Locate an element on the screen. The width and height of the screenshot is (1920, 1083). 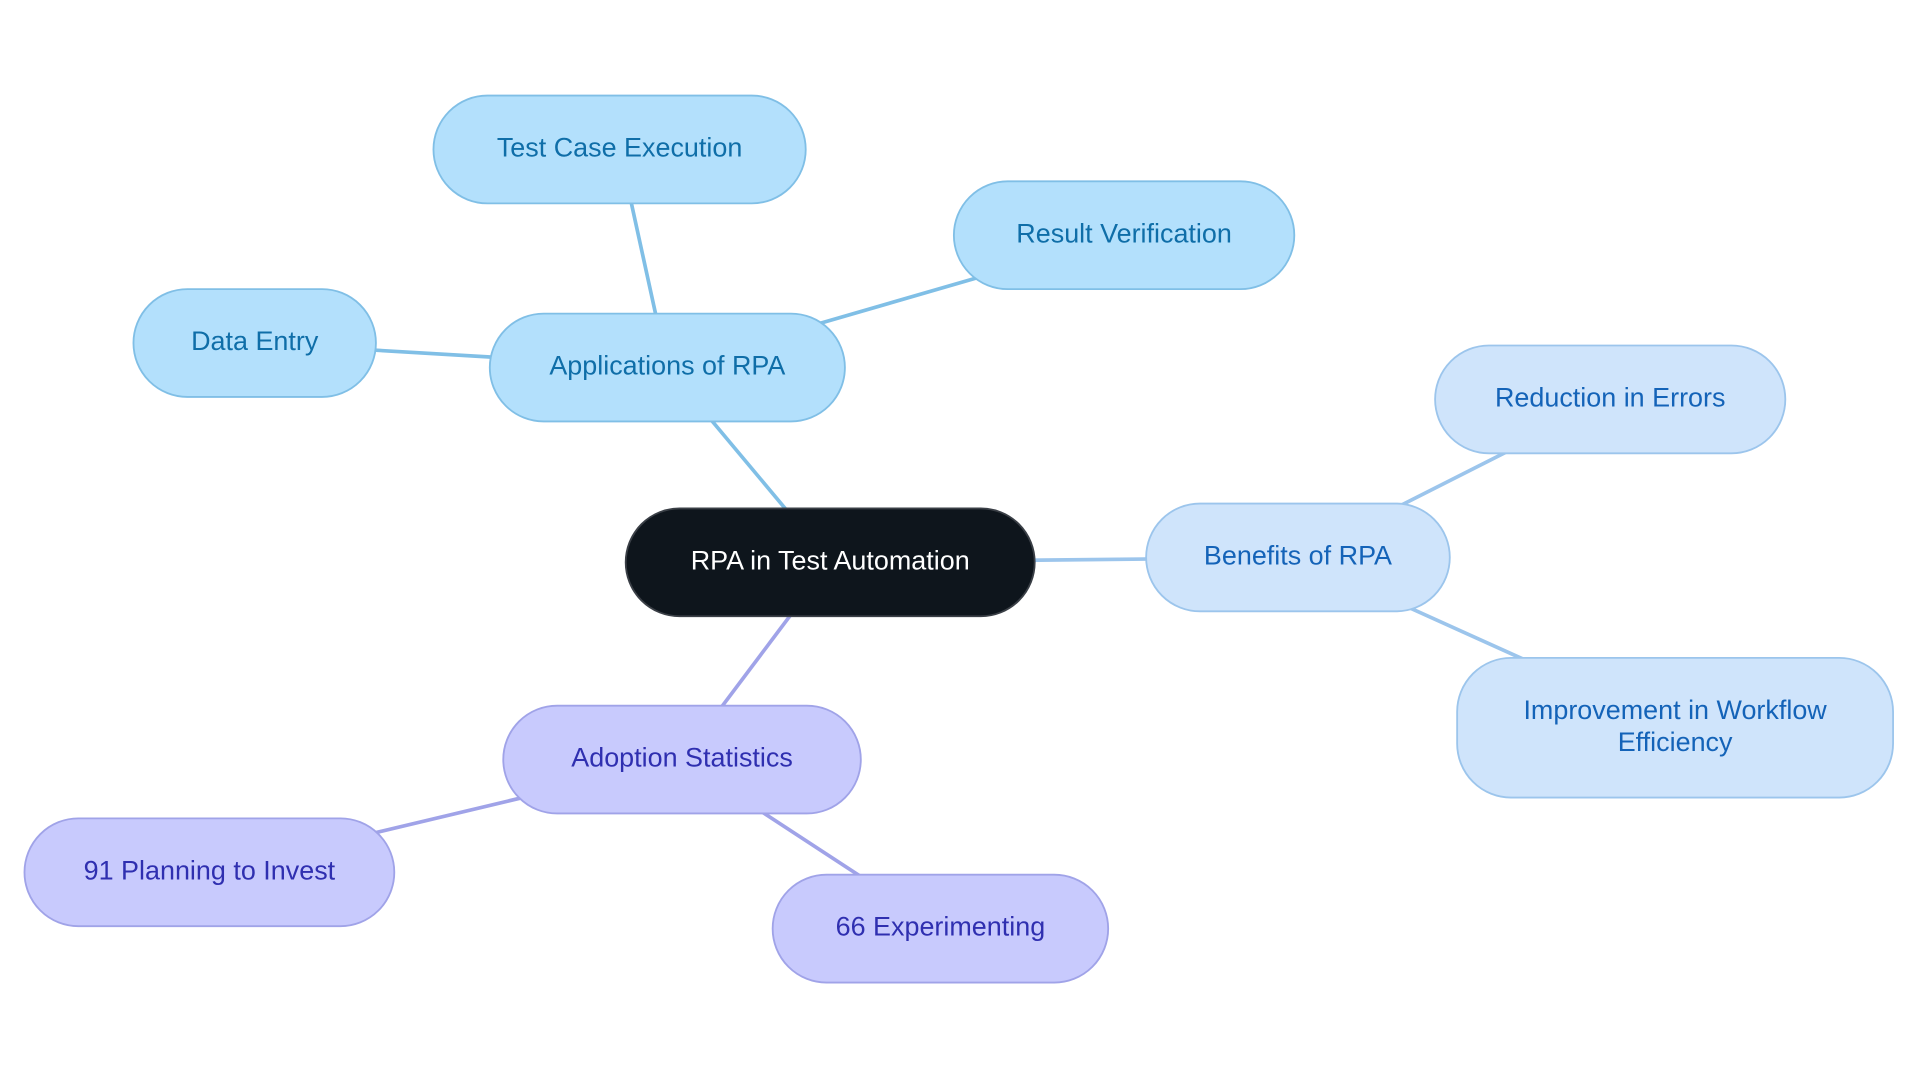
branch-node-applications-label: Applications of RPA is located at coordinates (667, 366).